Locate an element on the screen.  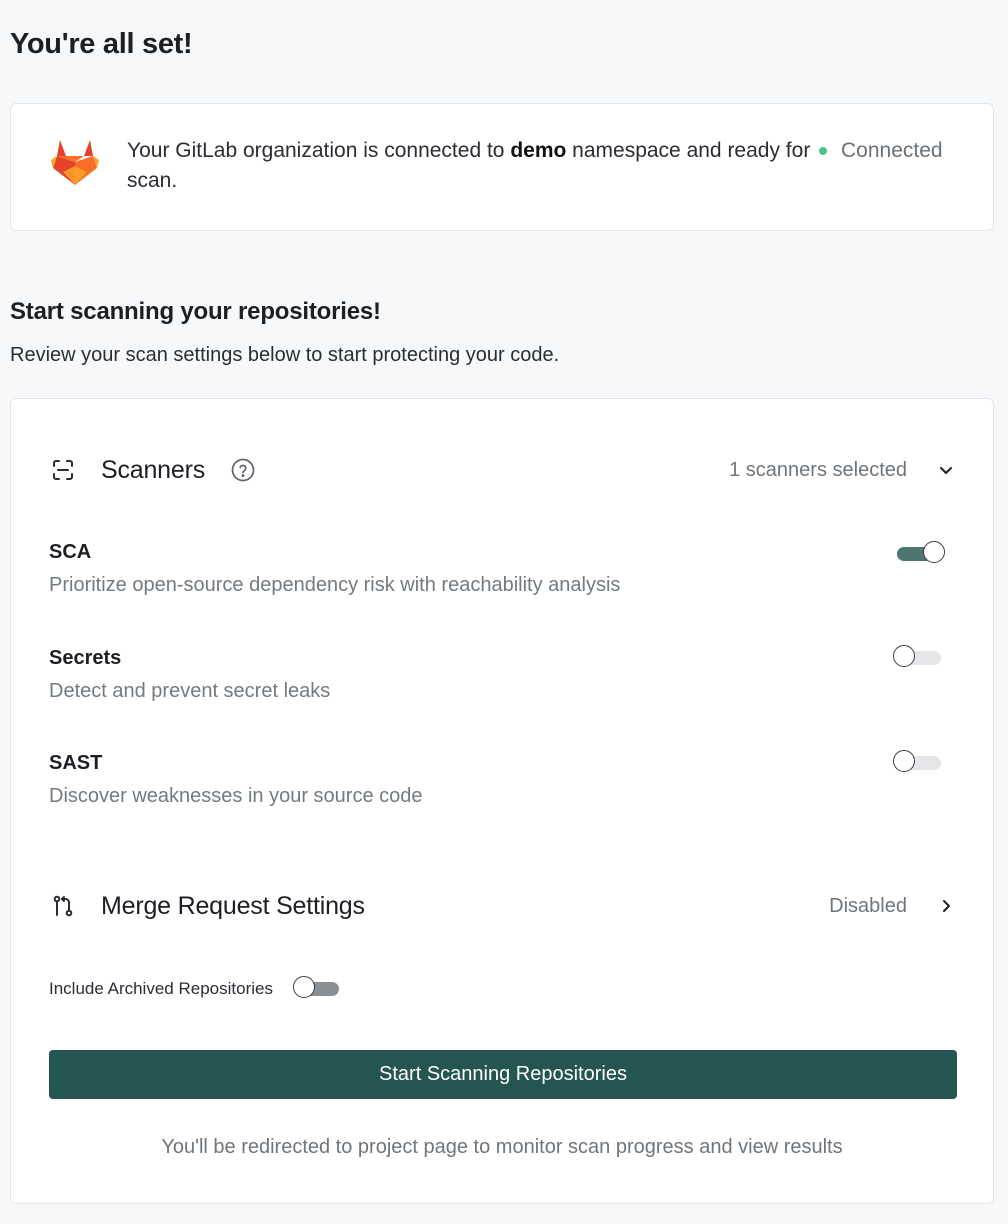
page-title: You're all set! is located at coordinates (101, 44).